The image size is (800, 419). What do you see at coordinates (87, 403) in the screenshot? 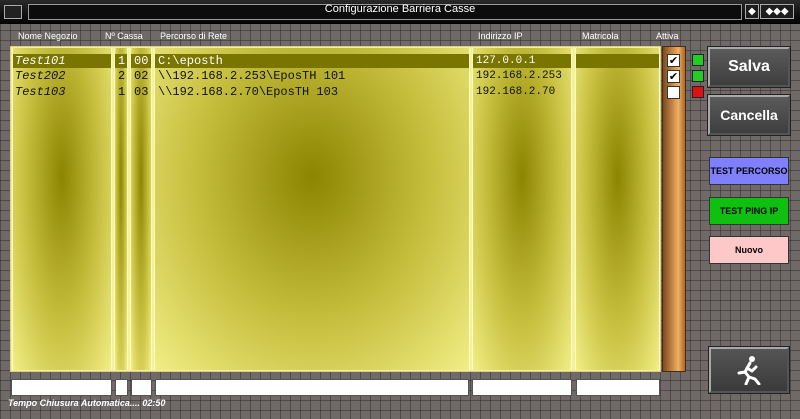
I see `auto-close-status: Tempo Chiusura Automatica.... 02:50` at bounding box center [87, 403].